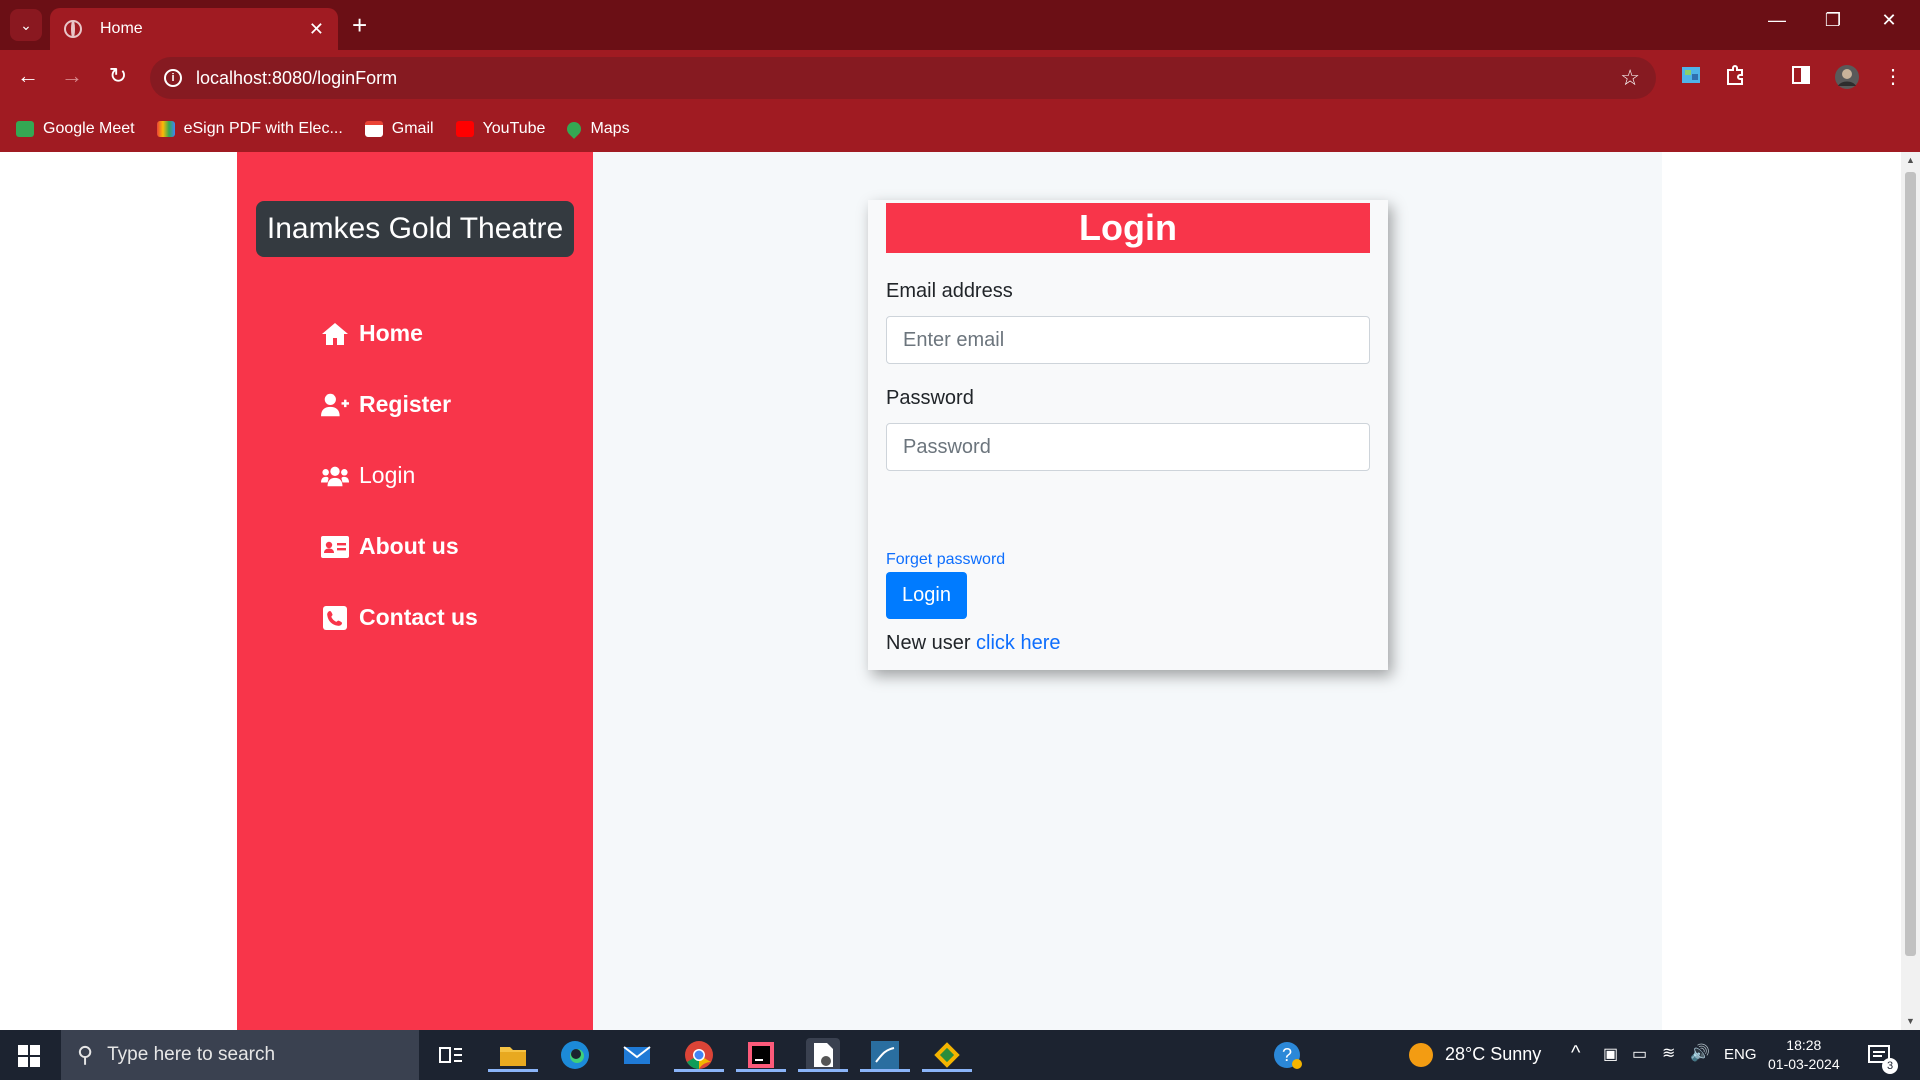 The width and height of the screenshot is (1920, 1080). What do you see at coordinates (25, 129) in the screenshot?
I see `google-meet-icon` at bounding box center [25, 129].